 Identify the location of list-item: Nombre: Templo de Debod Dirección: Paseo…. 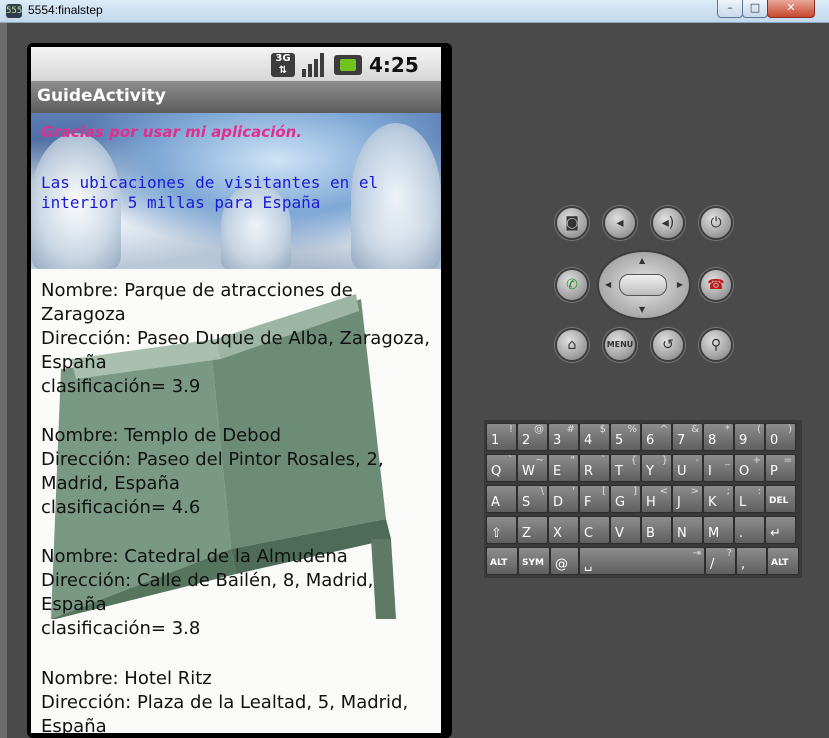
(238, 472).